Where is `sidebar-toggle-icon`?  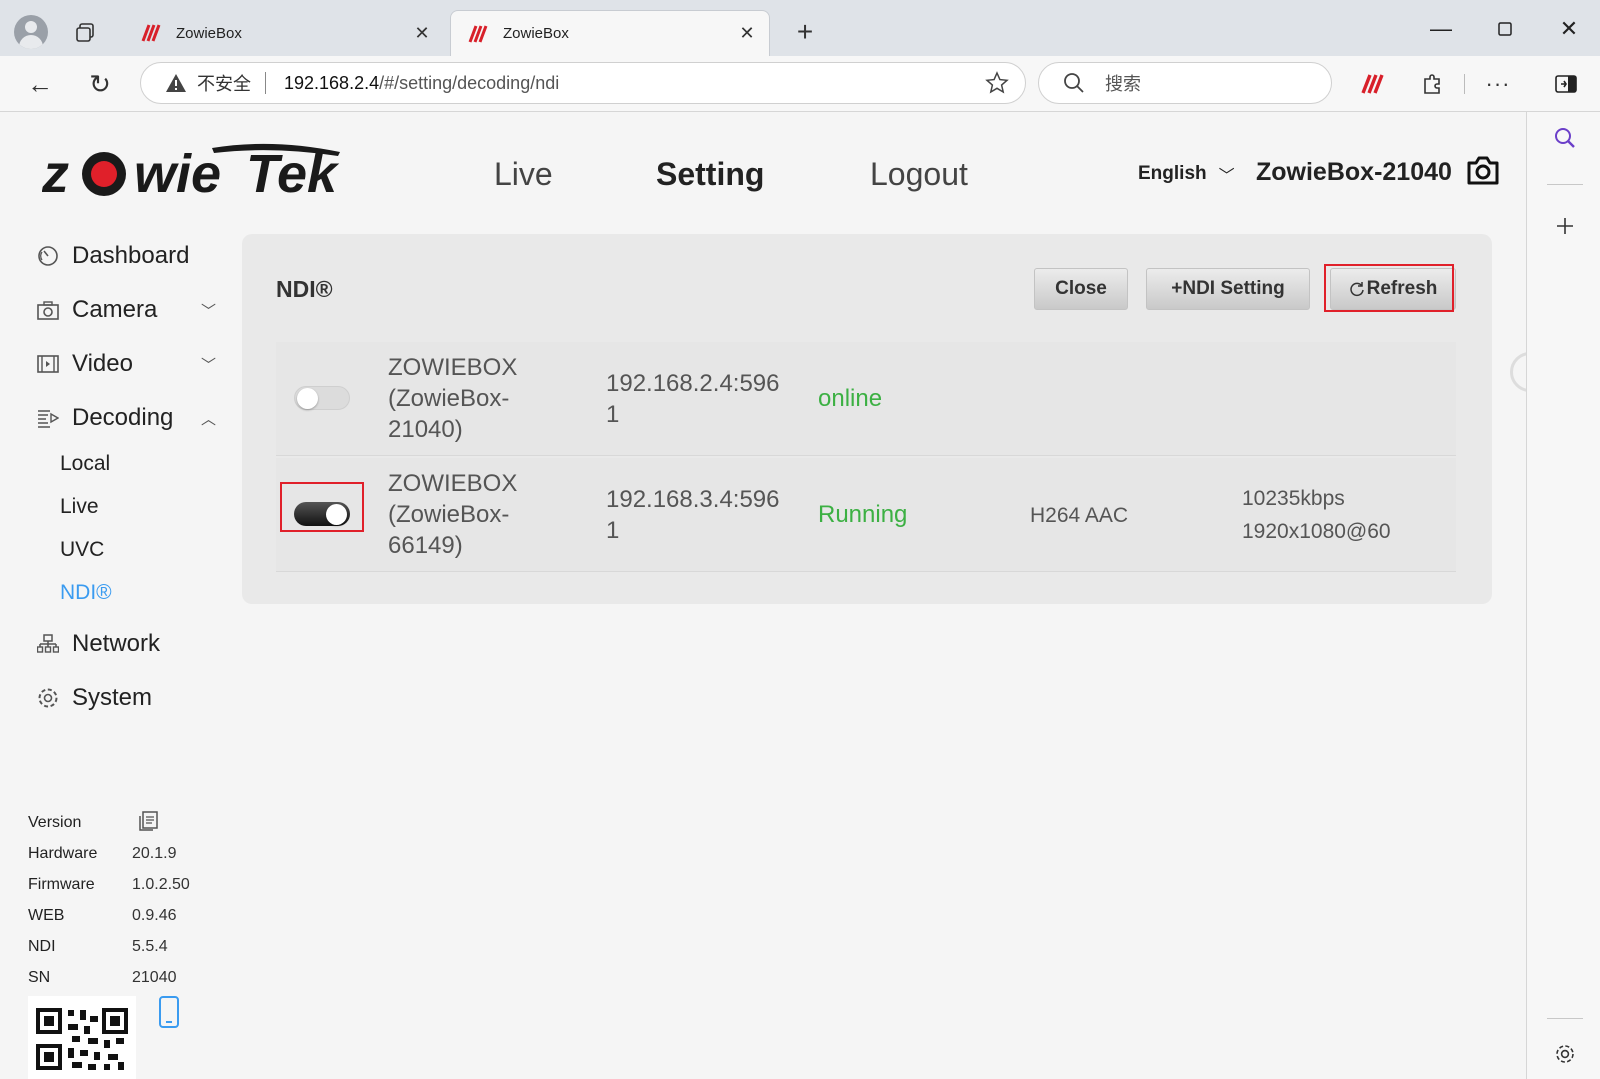 sidebar-toggle-icon is located at coordinates (1566, 84).